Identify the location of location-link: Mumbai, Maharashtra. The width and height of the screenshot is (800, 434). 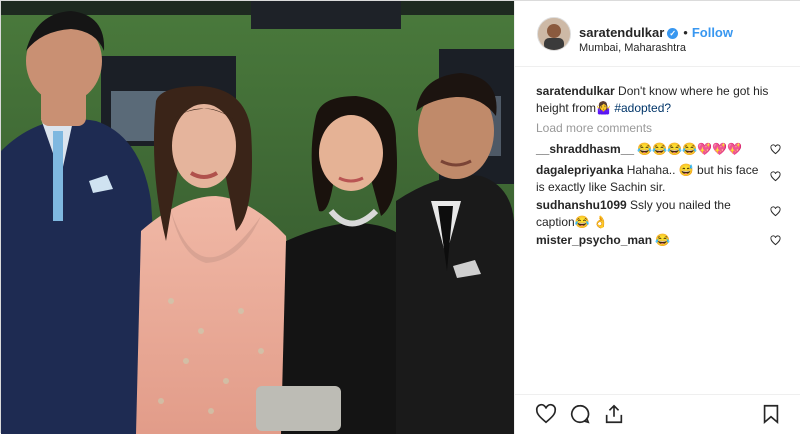
(632, 48).